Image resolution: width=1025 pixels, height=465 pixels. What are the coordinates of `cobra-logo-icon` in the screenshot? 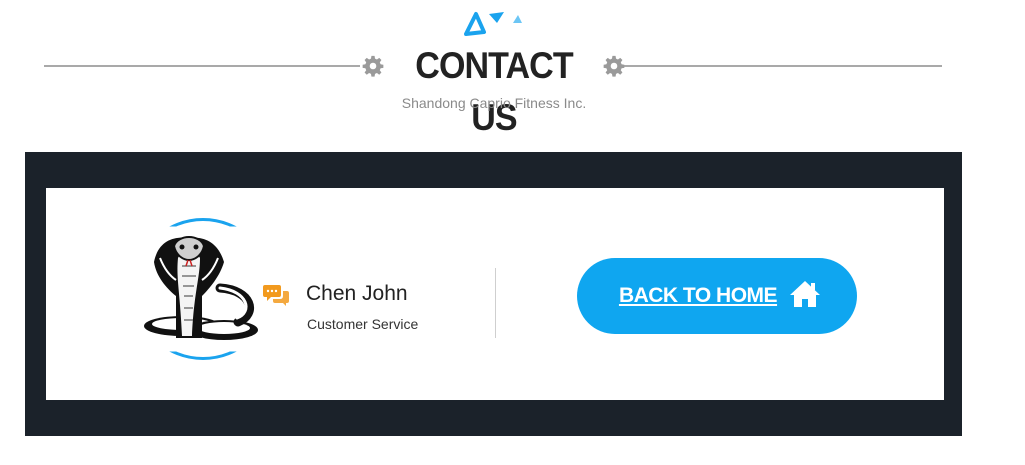 It's located at (201, 288).